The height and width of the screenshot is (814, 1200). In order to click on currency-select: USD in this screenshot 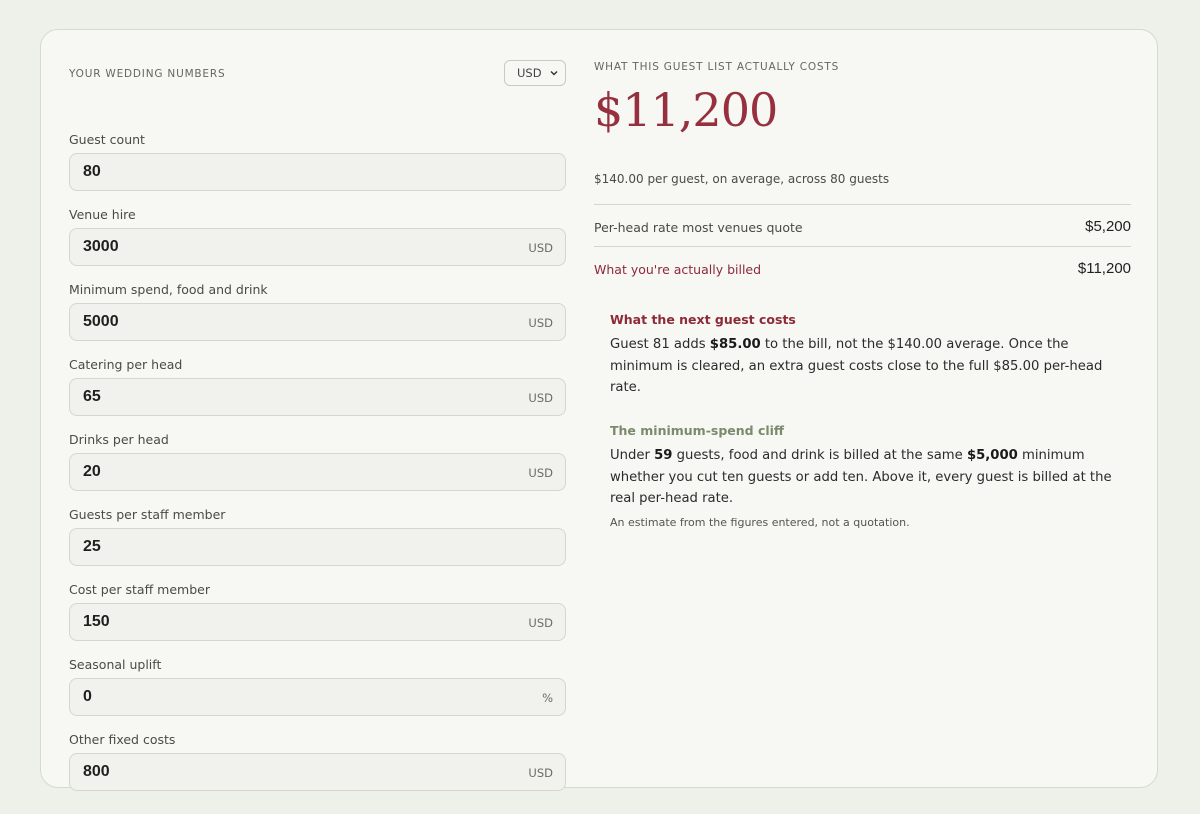, I will do `click(535, 73)`.